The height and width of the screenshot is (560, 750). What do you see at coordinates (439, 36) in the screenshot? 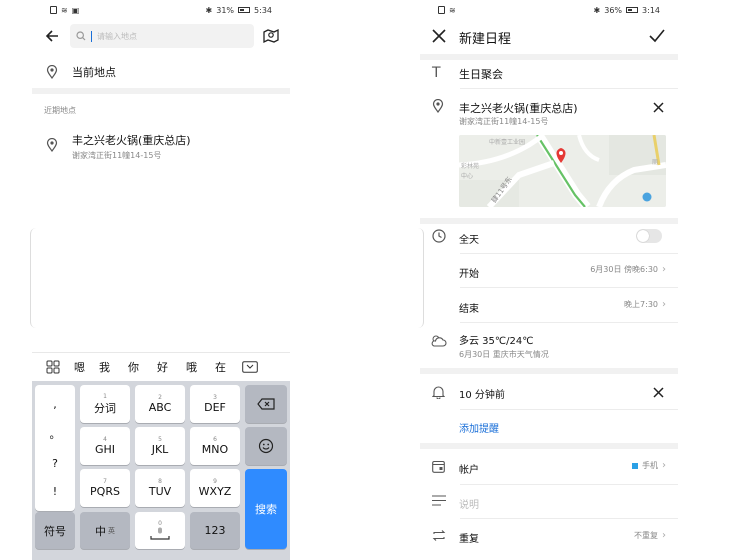
I see `close-icon` at bounding box center [439, 36].